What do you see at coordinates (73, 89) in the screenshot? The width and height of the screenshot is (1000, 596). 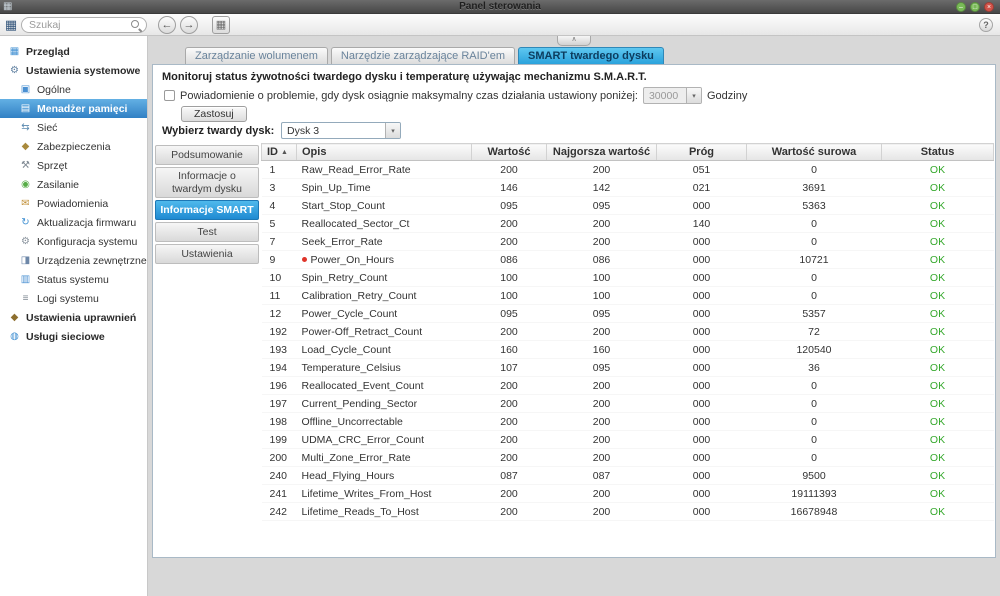 I see `sidebar-item-general: ▣ Ogólne` at bounding box center [73, 89].